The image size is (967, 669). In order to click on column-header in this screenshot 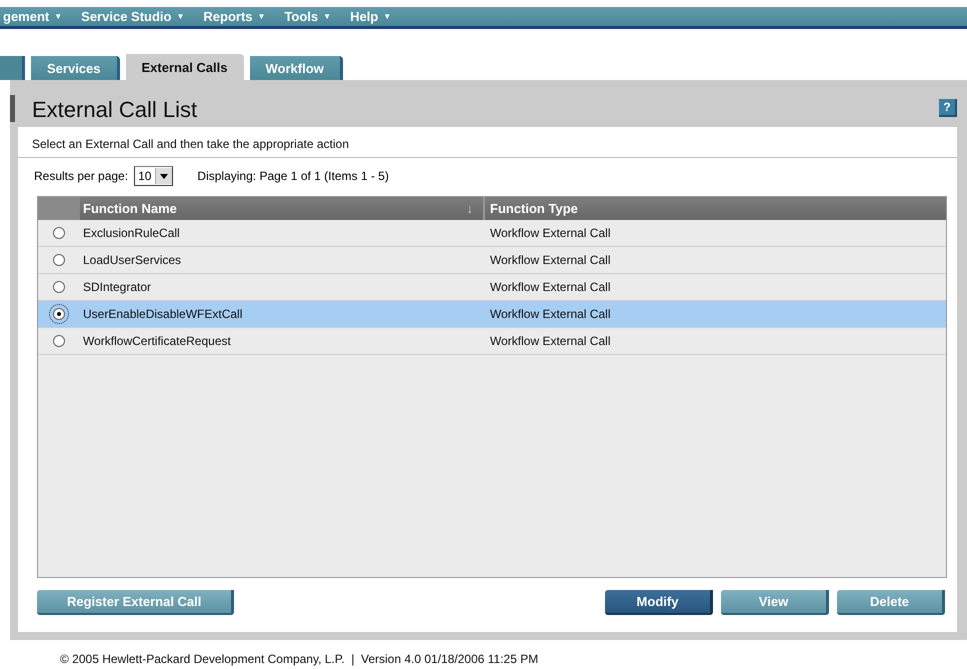, I will do `click(59, 208)`.